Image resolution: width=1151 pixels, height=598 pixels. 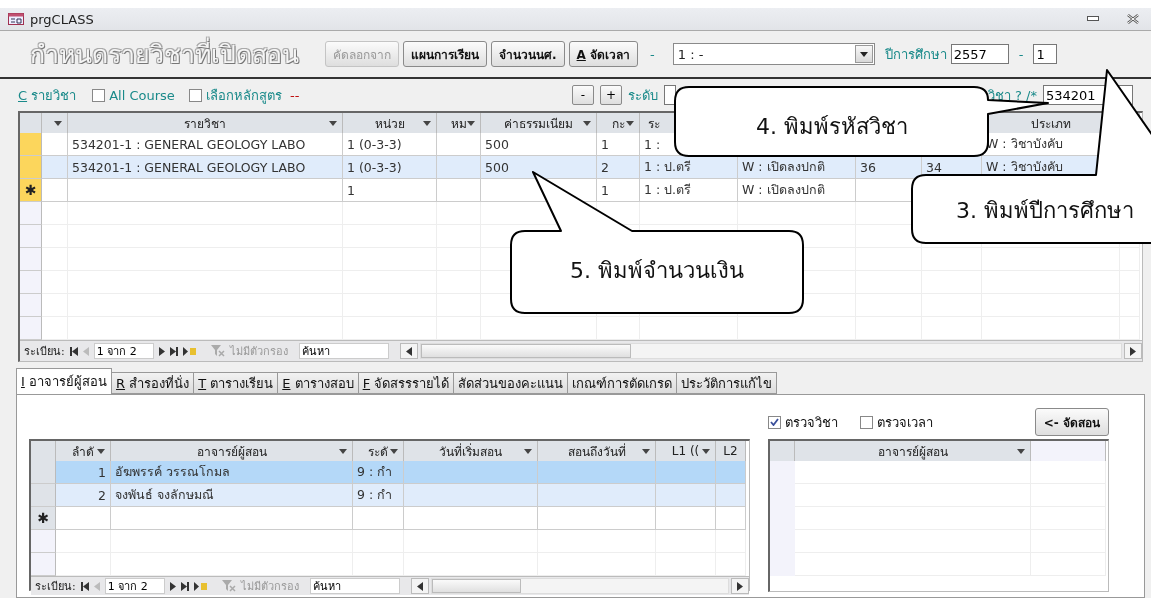 I want to click on column-header: สอนถึงวันที่, so click(x=597, y=451).